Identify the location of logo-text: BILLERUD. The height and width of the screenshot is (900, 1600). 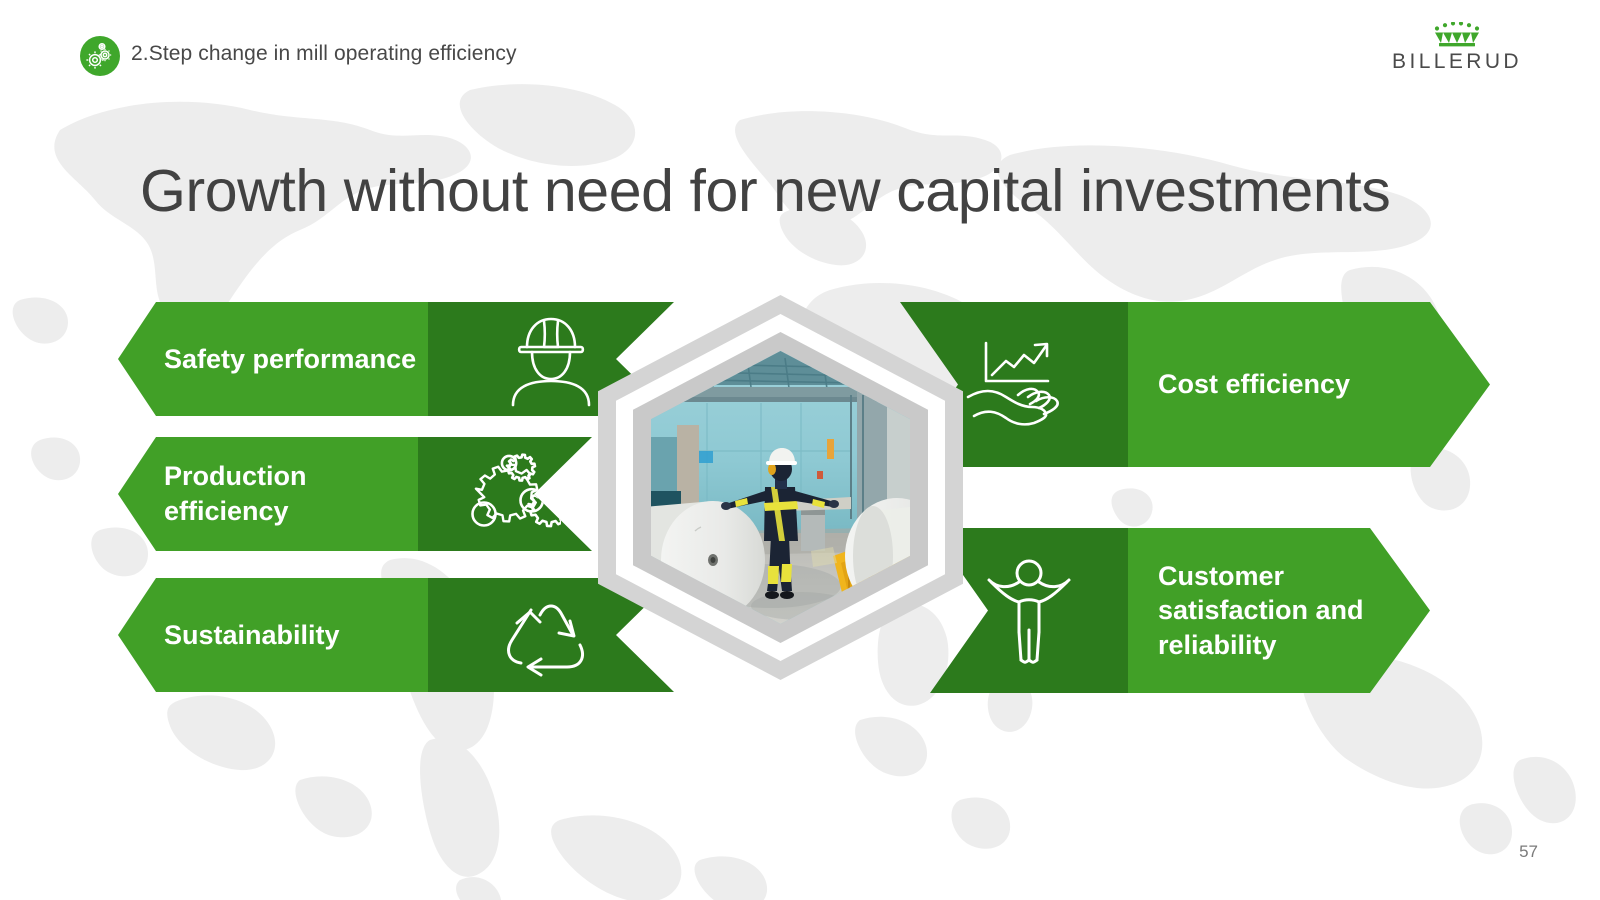
(1457, 61).